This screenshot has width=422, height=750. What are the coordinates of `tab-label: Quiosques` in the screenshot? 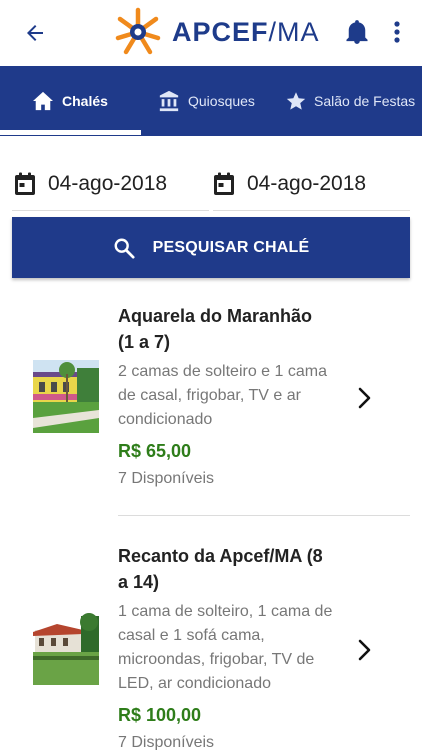 It's located at (221, 101).